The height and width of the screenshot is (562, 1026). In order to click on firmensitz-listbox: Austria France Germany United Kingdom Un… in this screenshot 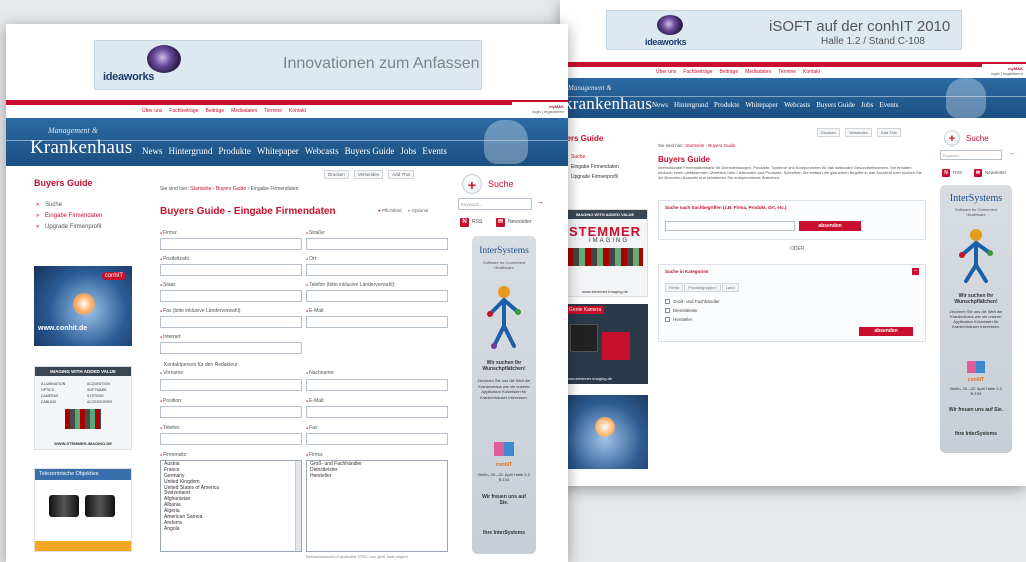, I will do `click(231, 506)`.